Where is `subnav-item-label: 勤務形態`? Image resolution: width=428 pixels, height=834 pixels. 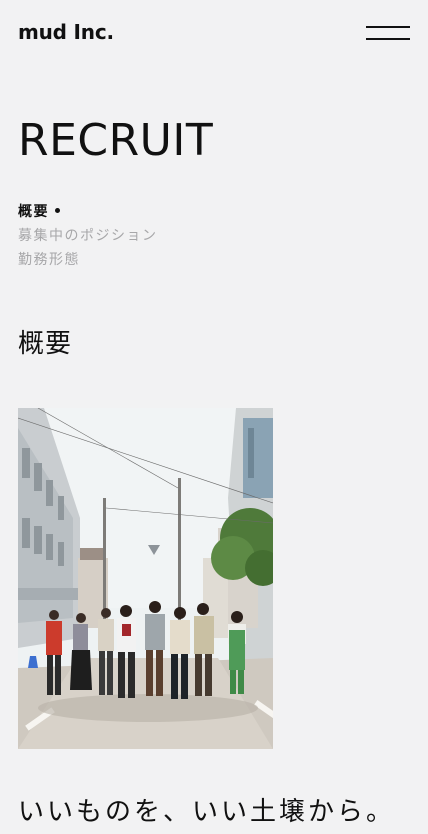 subnav-item-label: 勤務形態 is located at coordinates (49, 260).